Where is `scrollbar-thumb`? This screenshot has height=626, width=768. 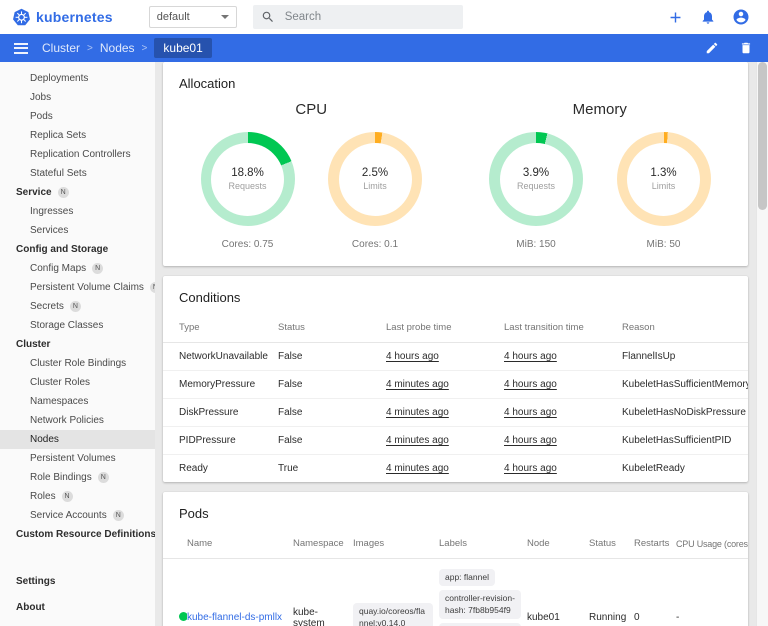 scrollbar-thumb is located at coordinates (762, 136).